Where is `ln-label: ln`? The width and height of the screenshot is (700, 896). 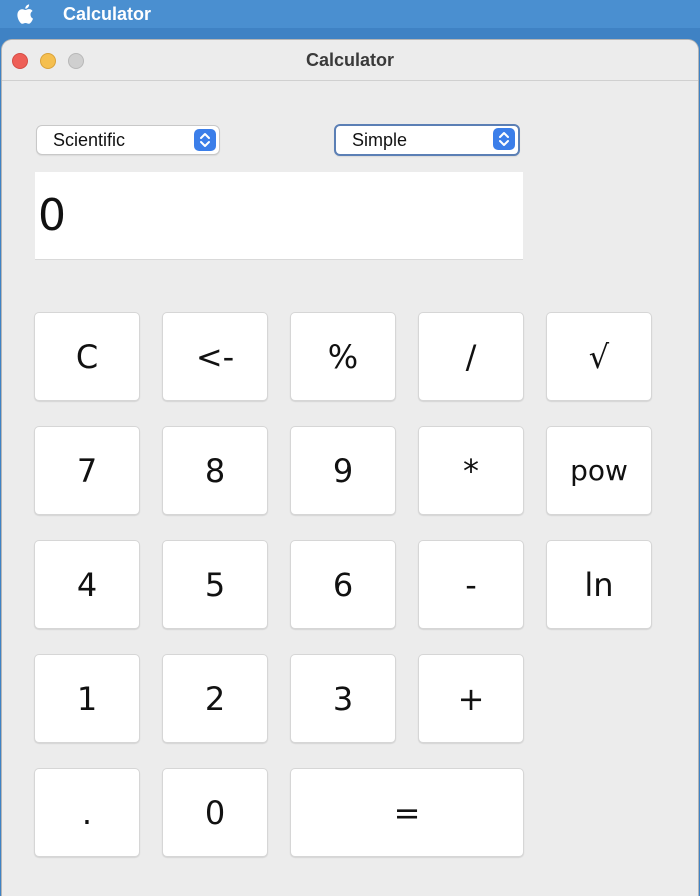
ln-label: ln is located at coordinates (599, 584).